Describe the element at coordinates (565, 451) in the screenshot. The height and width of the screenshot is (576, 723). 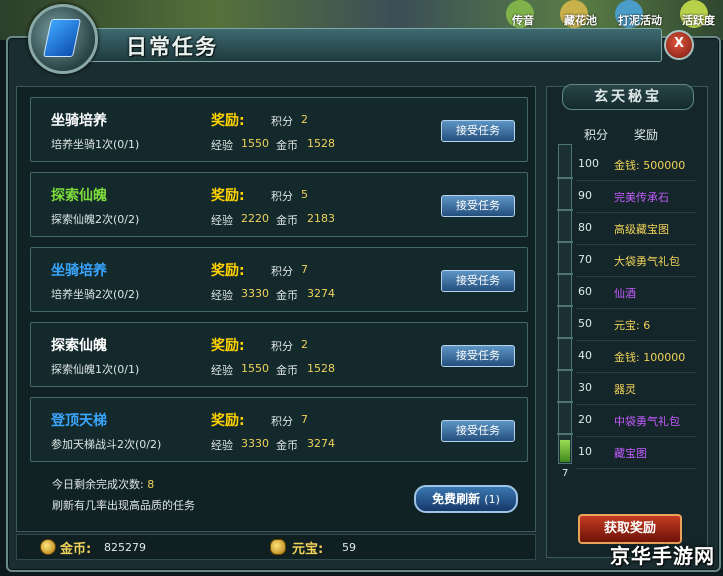
I see `progress-fill` at that location.